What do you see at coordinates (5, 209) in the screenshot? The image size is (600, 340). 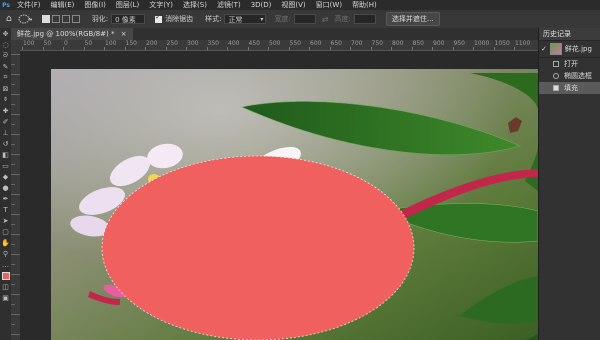 I see `type-tool-icon: T` at bounding box center [5, 209].